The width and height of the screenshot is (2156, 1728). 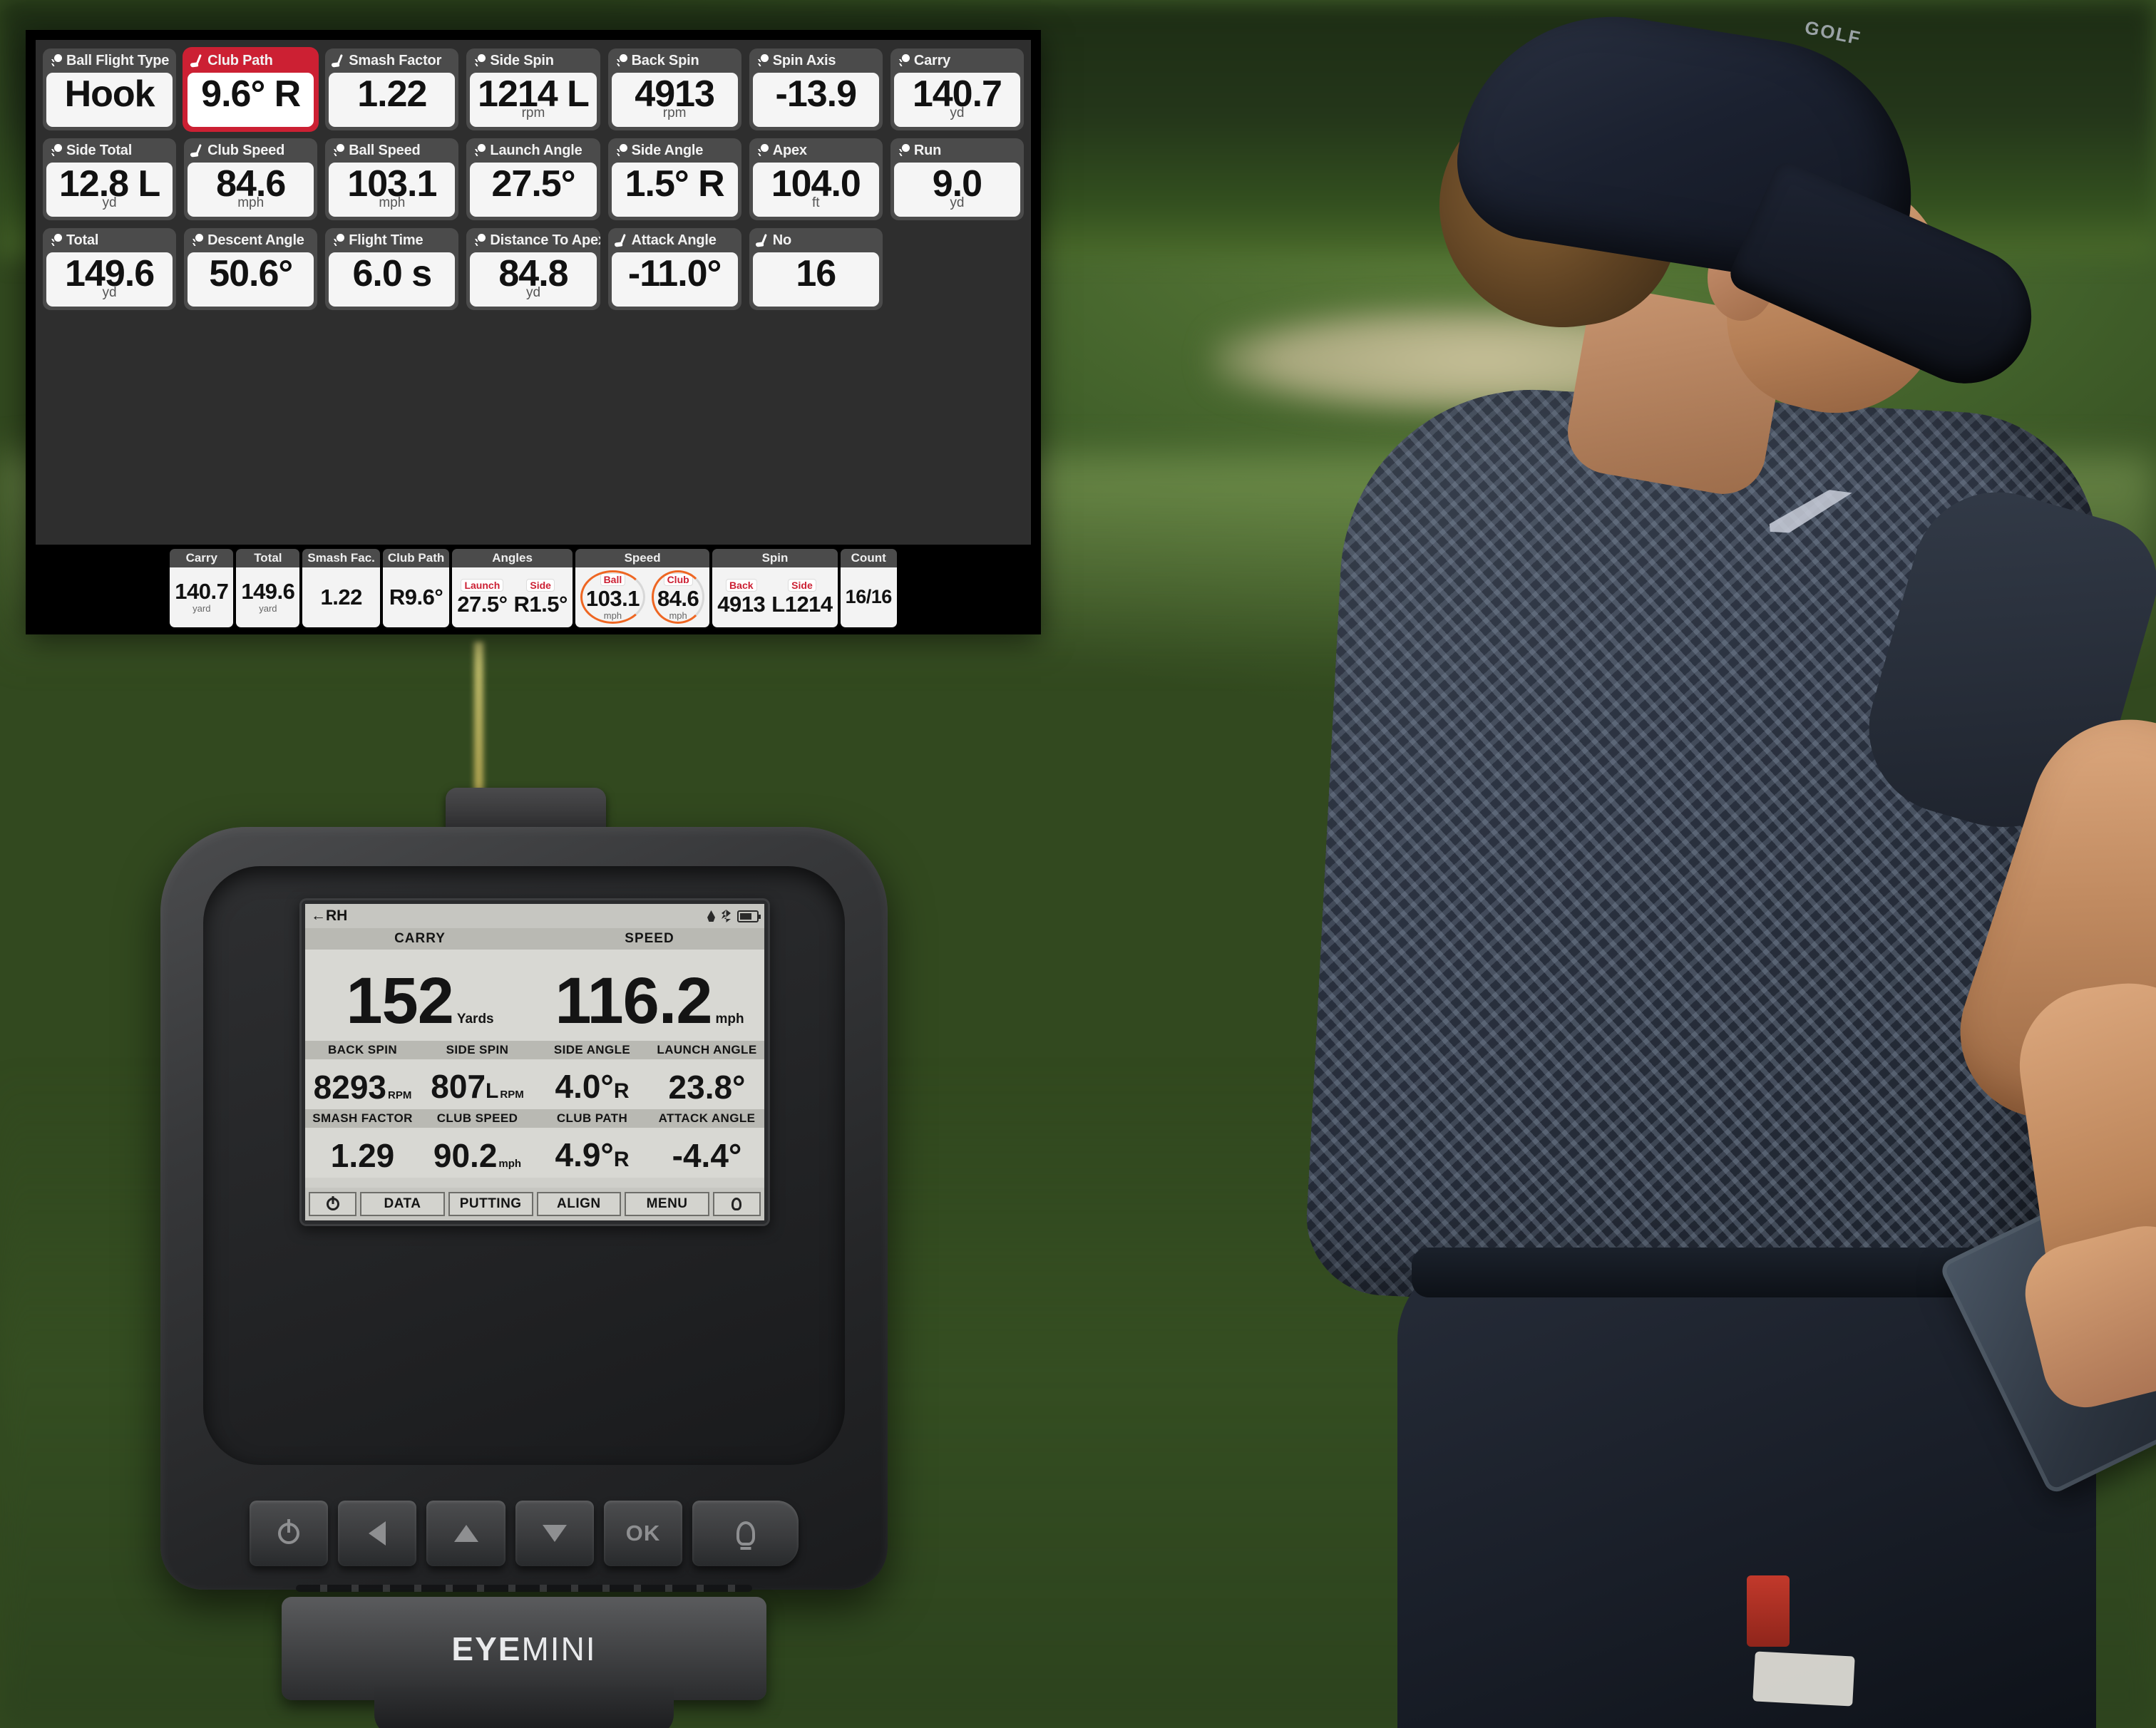 I want to click on summary-sublabel: Launch, so click(x=482, y=585).